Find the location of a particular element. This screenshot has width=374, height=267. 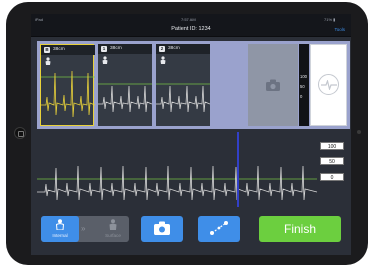

measure-icon is located at coordinates (219, 228).